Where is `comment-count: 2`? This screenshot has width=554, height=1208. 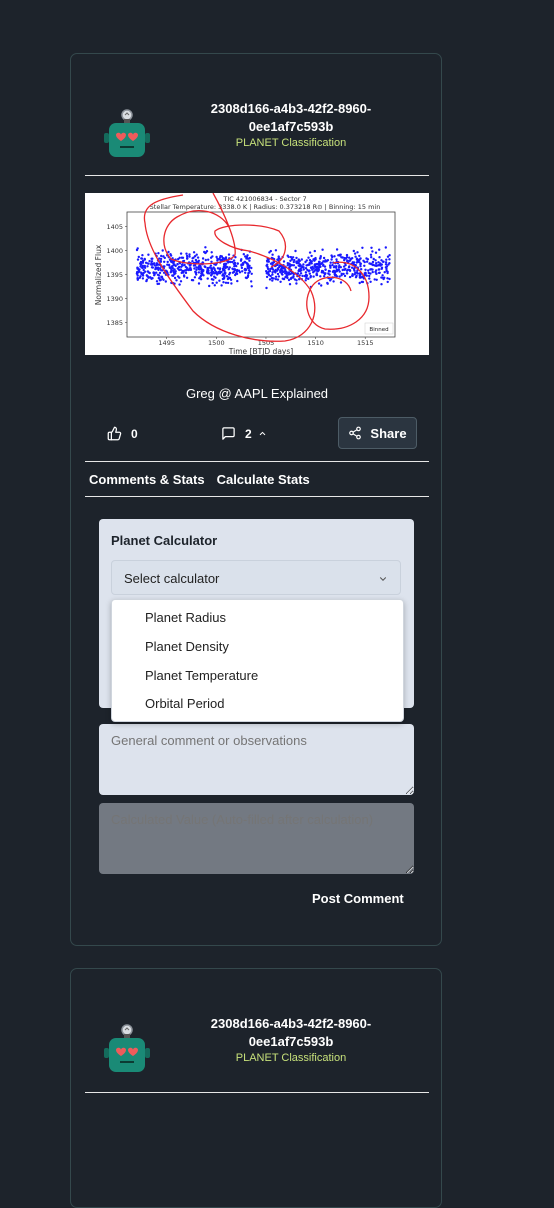 comment-count: 2 is located at coordinates (248, 433).